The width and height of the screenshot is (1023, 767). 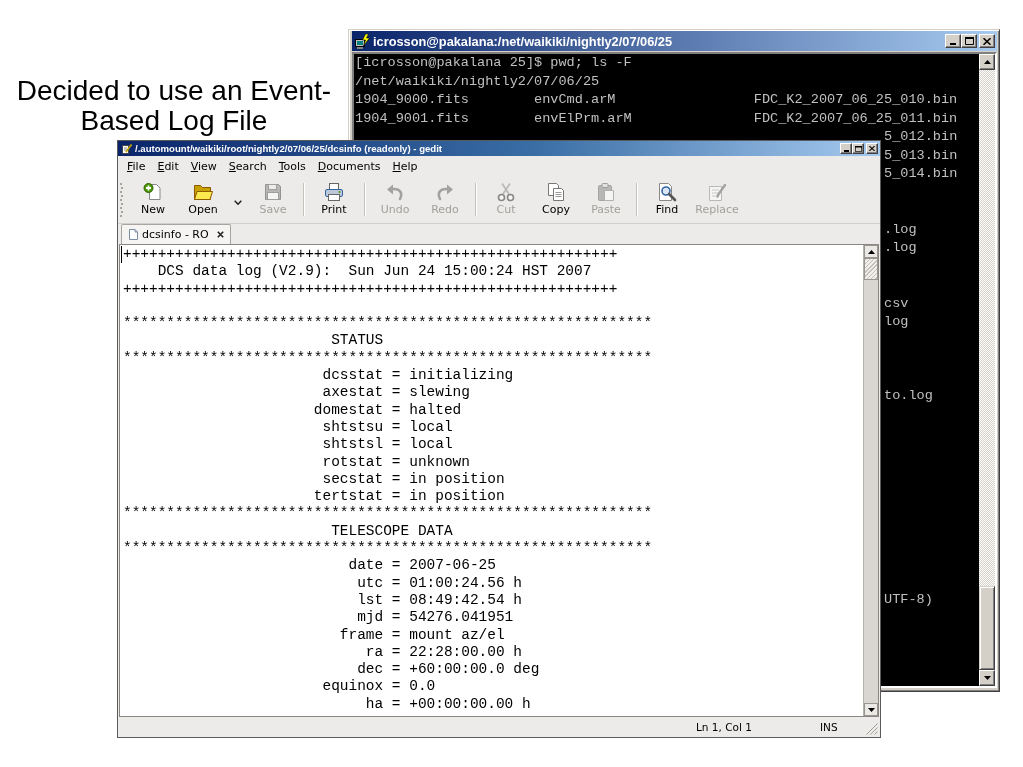 I want to click on scroll-down-button, so click(x=871, y=709).